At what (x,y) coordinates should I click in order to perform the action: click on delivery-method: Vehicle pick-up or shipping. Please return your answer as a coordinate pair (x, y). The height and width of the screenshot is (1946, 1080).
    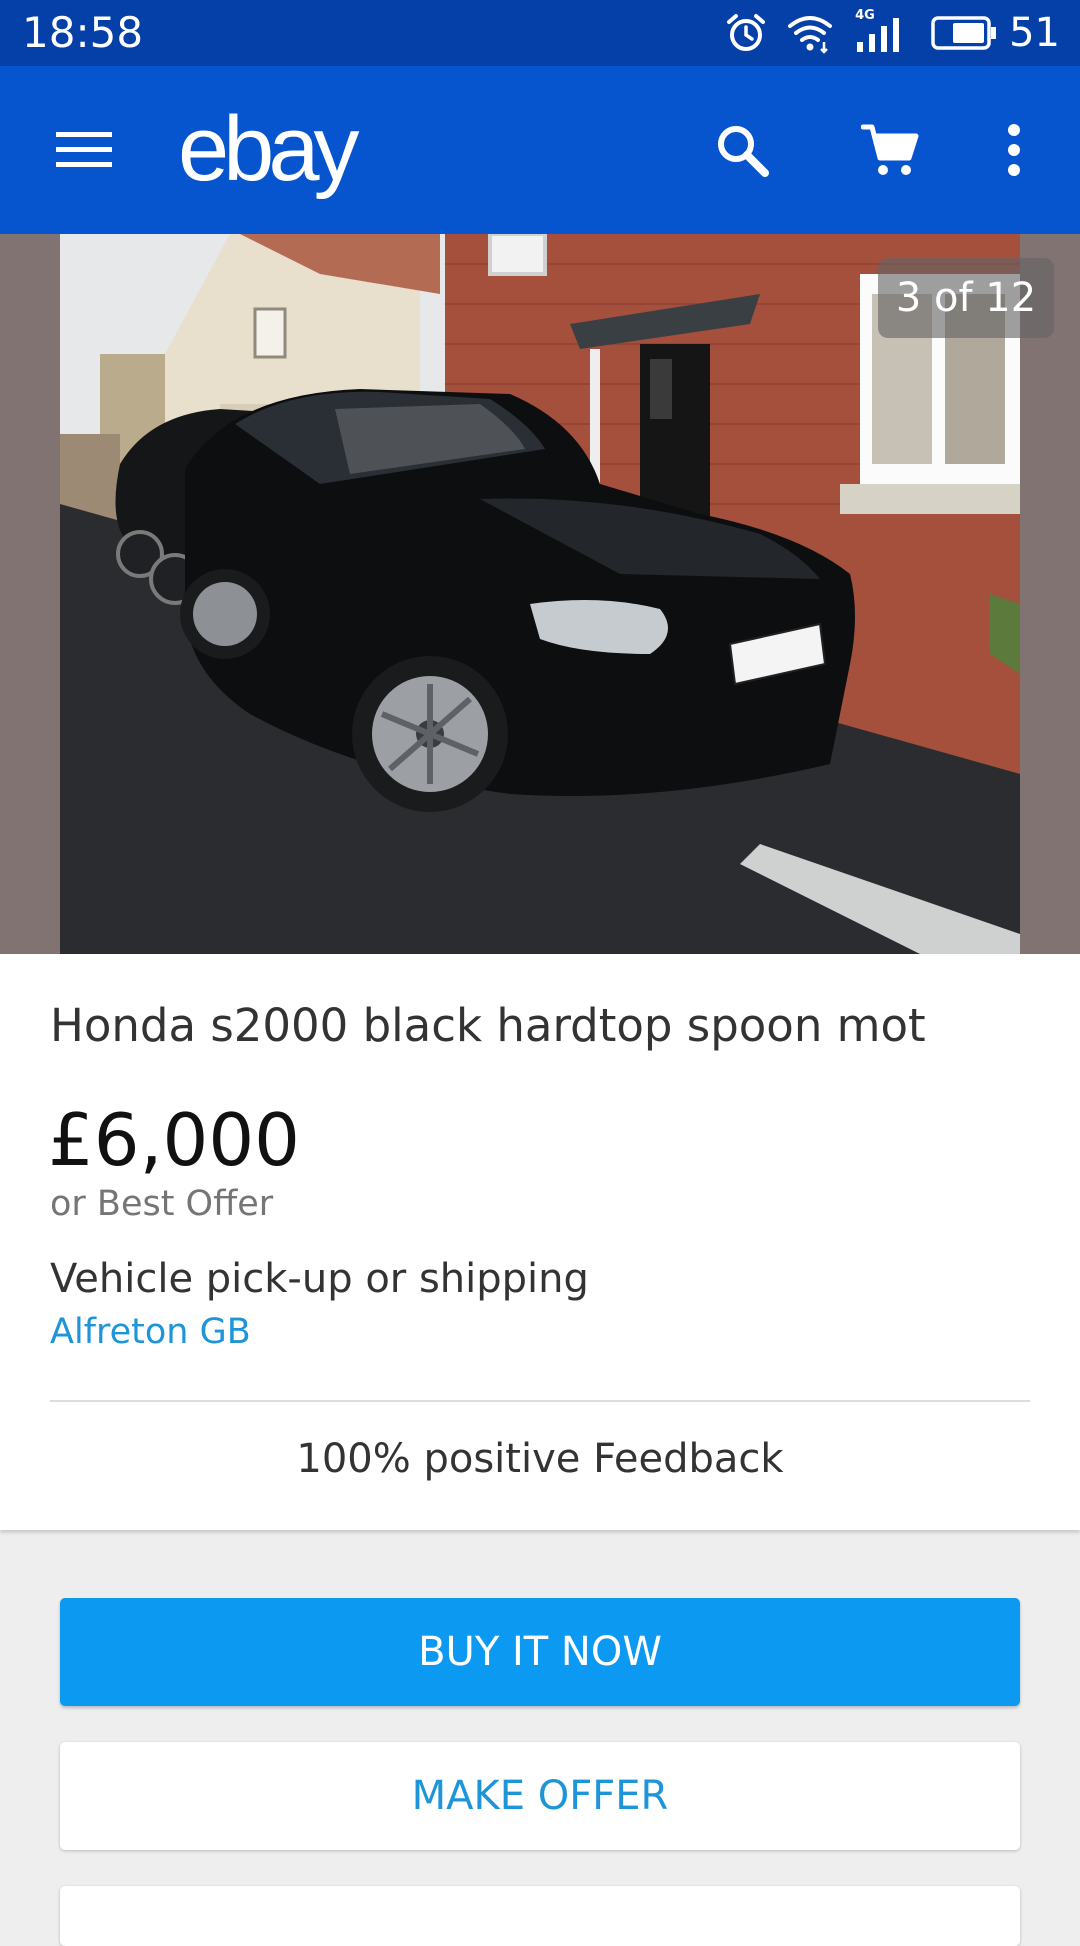
    Looking at the image, I should click on (319, 1279).